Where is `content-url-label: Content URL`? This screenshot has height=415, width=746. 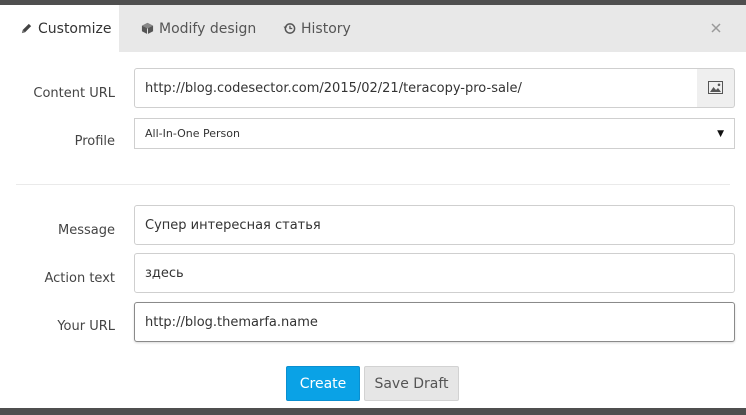 content-url-label: Content URL is located at coordinates (74, 93).